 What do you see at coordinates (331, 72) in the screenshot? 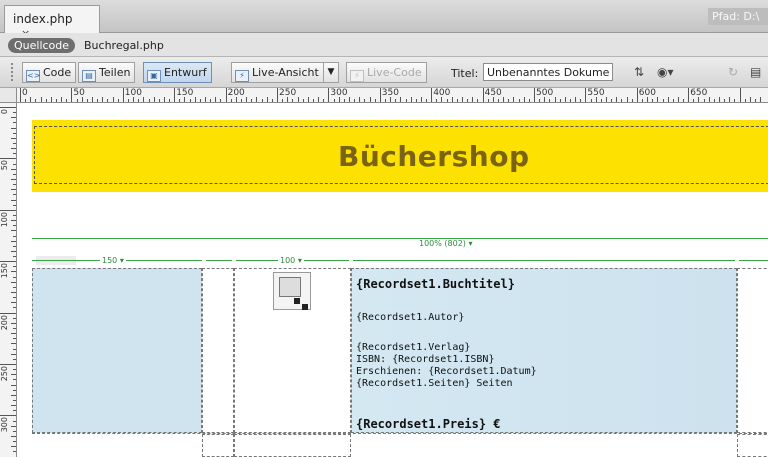
I see `live-view-dropdown: ▼` at bounding box center [331, 72].